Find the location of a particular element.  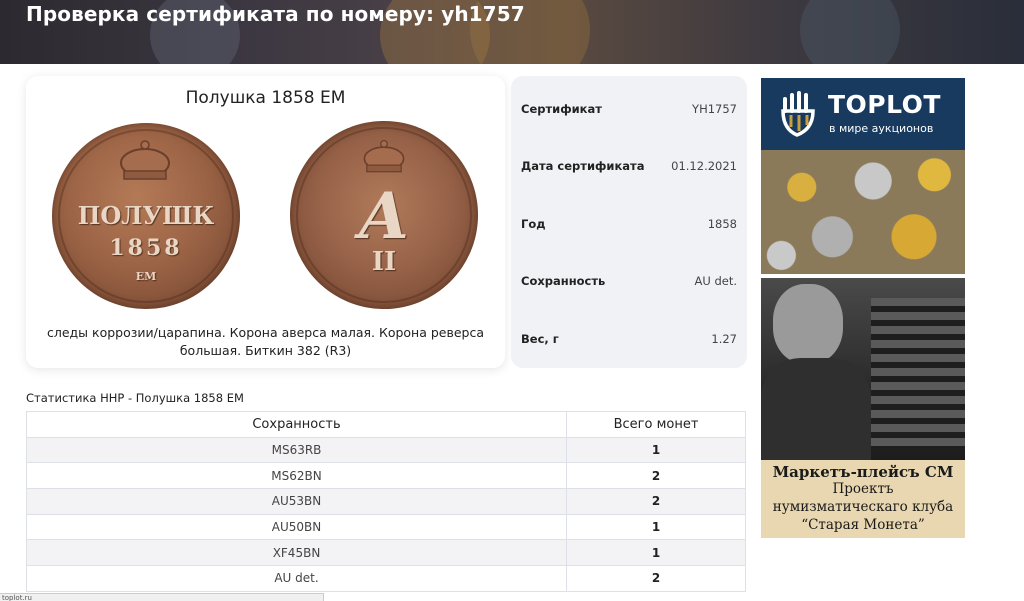

toplot-logo-icon is located at coordinates (798, 114).